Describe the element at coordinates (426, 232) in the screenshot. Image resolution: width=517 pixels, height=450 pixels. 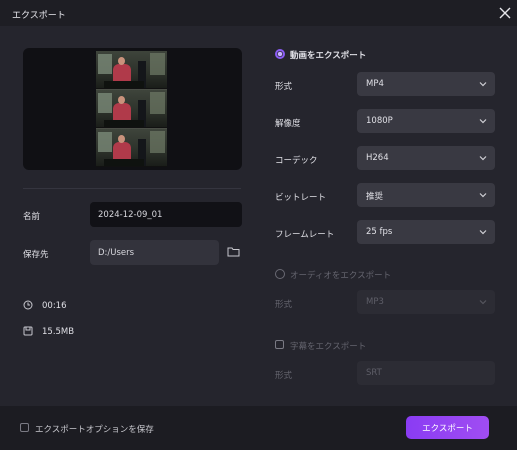
I see `framerate-select: 25 fps` at that location.